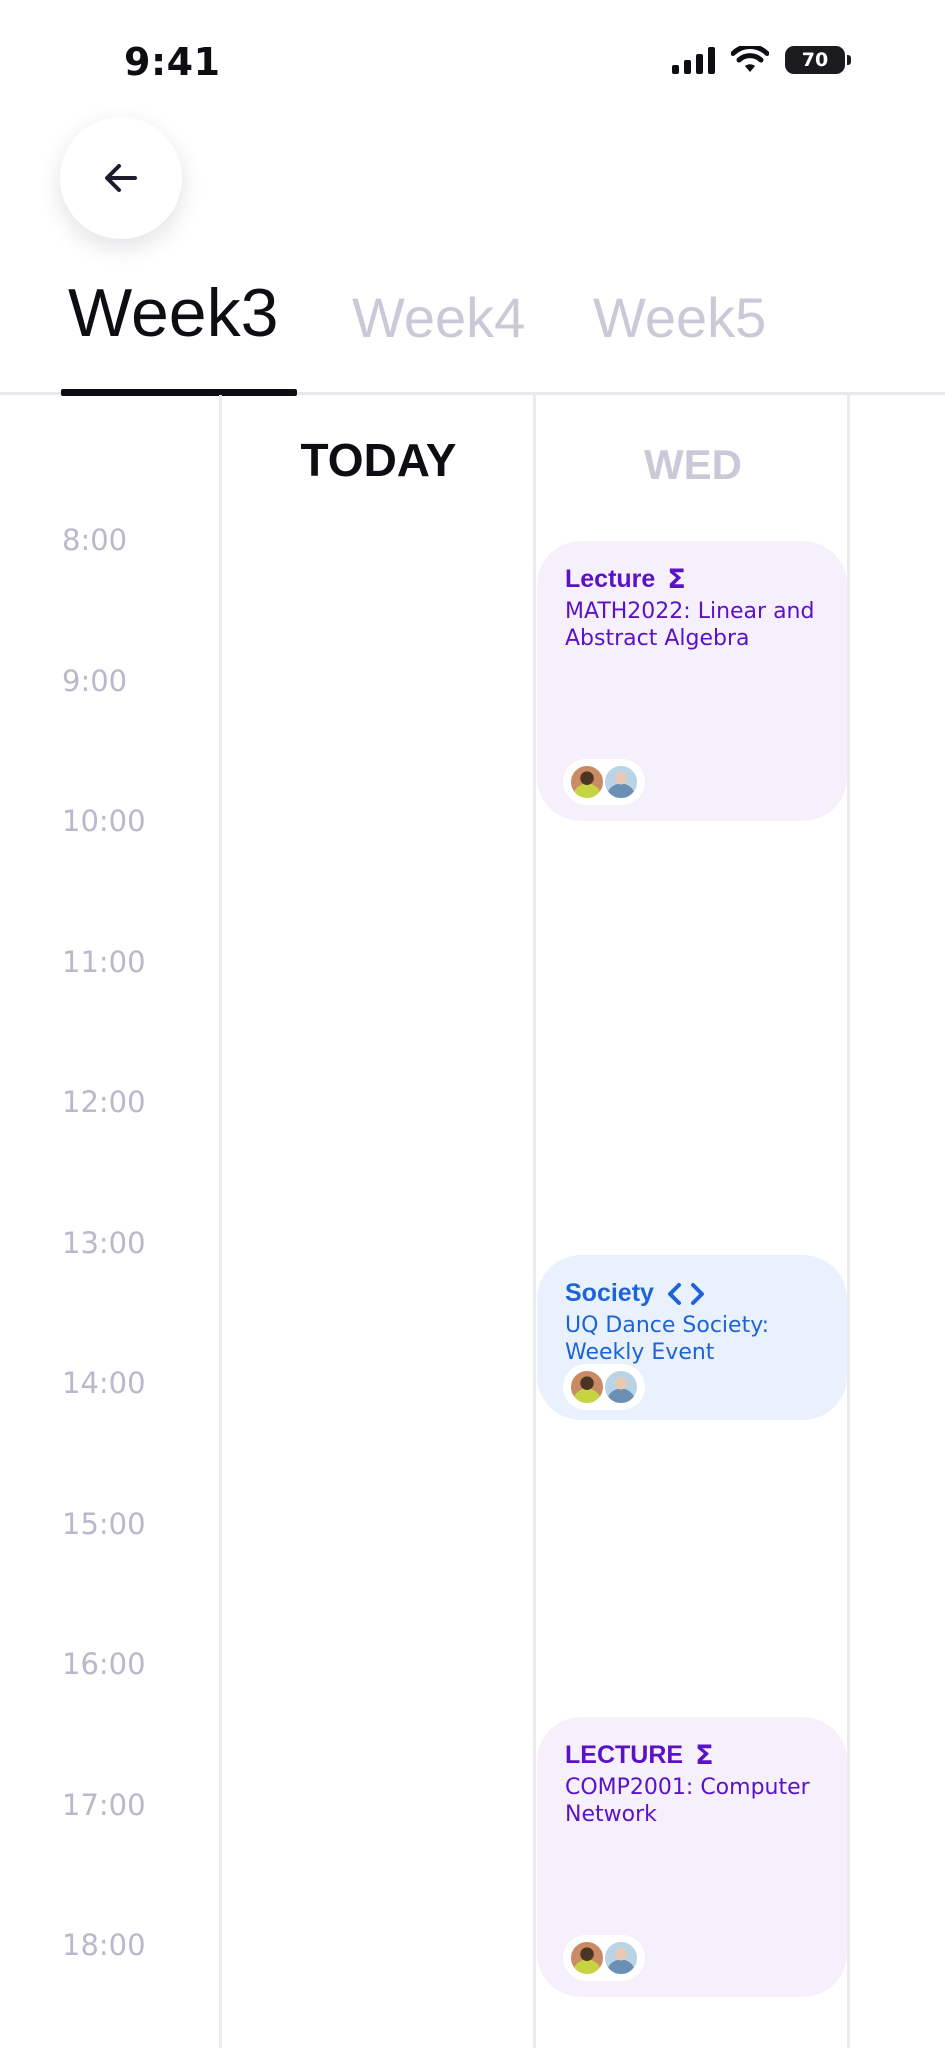 This screenshot has width=945, height=2048. Describe the element at coordinates (172, 62) in the screenshot. I see `status-time: 9:41` at that location.